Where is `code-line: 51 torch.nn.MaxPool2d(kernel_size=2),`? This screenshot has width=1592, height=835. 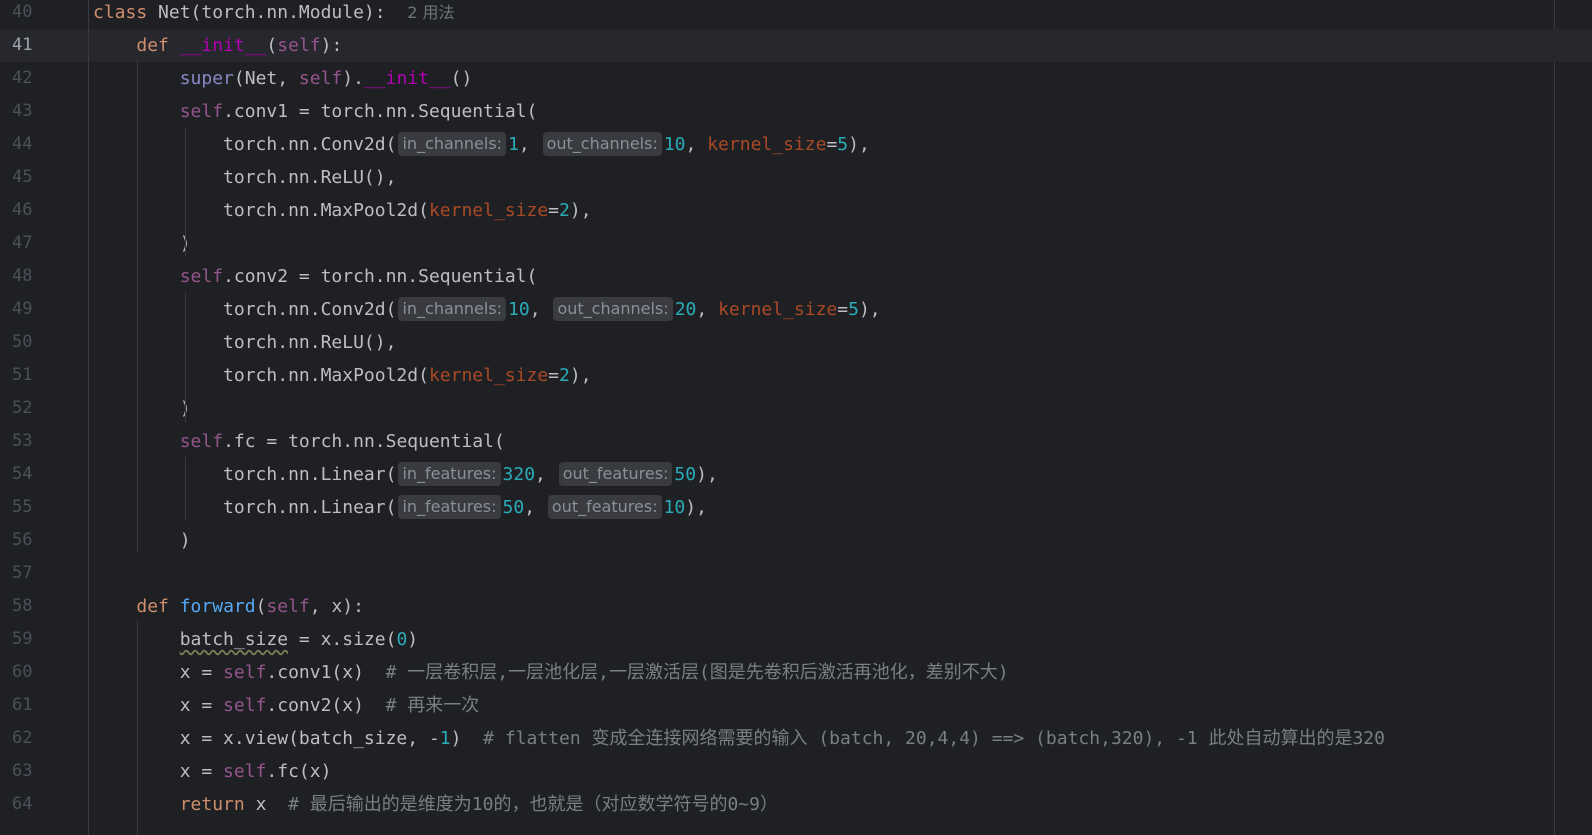 code-line: 51 torch.nn.MaxPool2d(kernel_size=2), is located at coordinates (796, 375).